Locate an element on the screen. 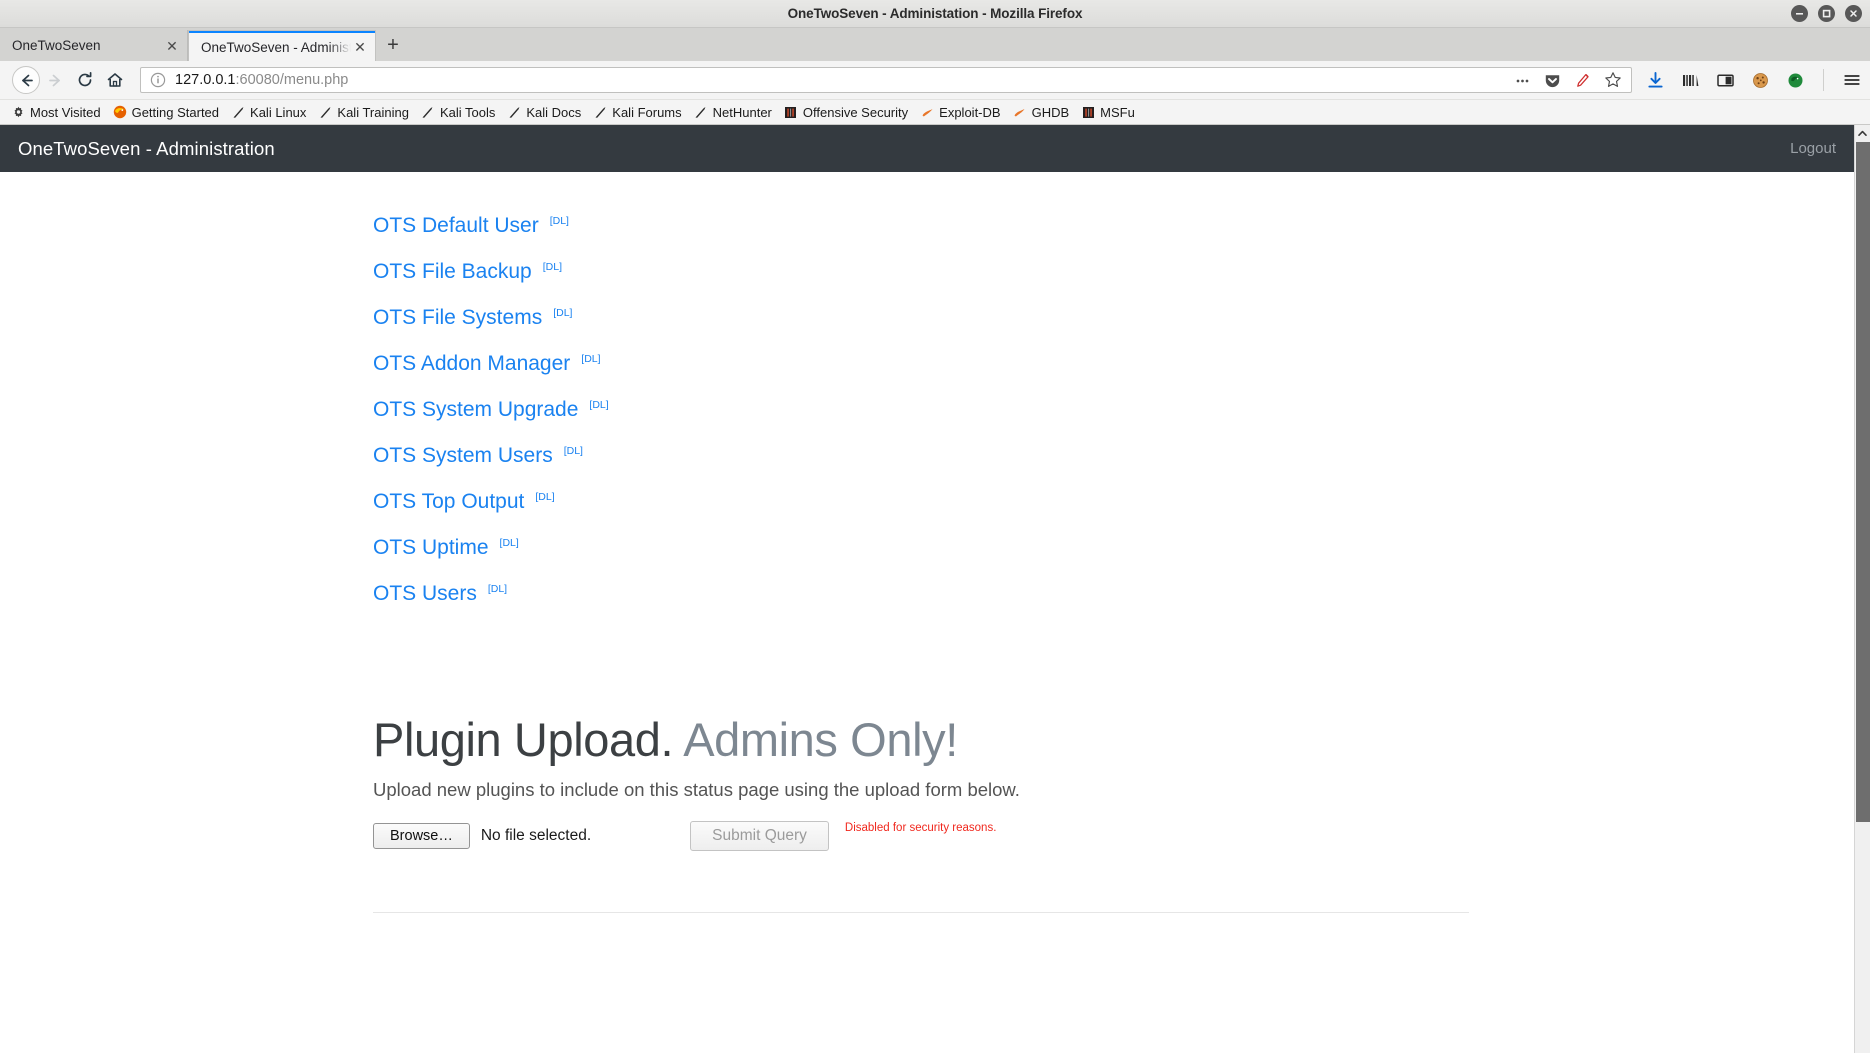 This screenshot has width=1870, height=1053. tab-label: OneTwoSeven is located at coordinates (56, 45).